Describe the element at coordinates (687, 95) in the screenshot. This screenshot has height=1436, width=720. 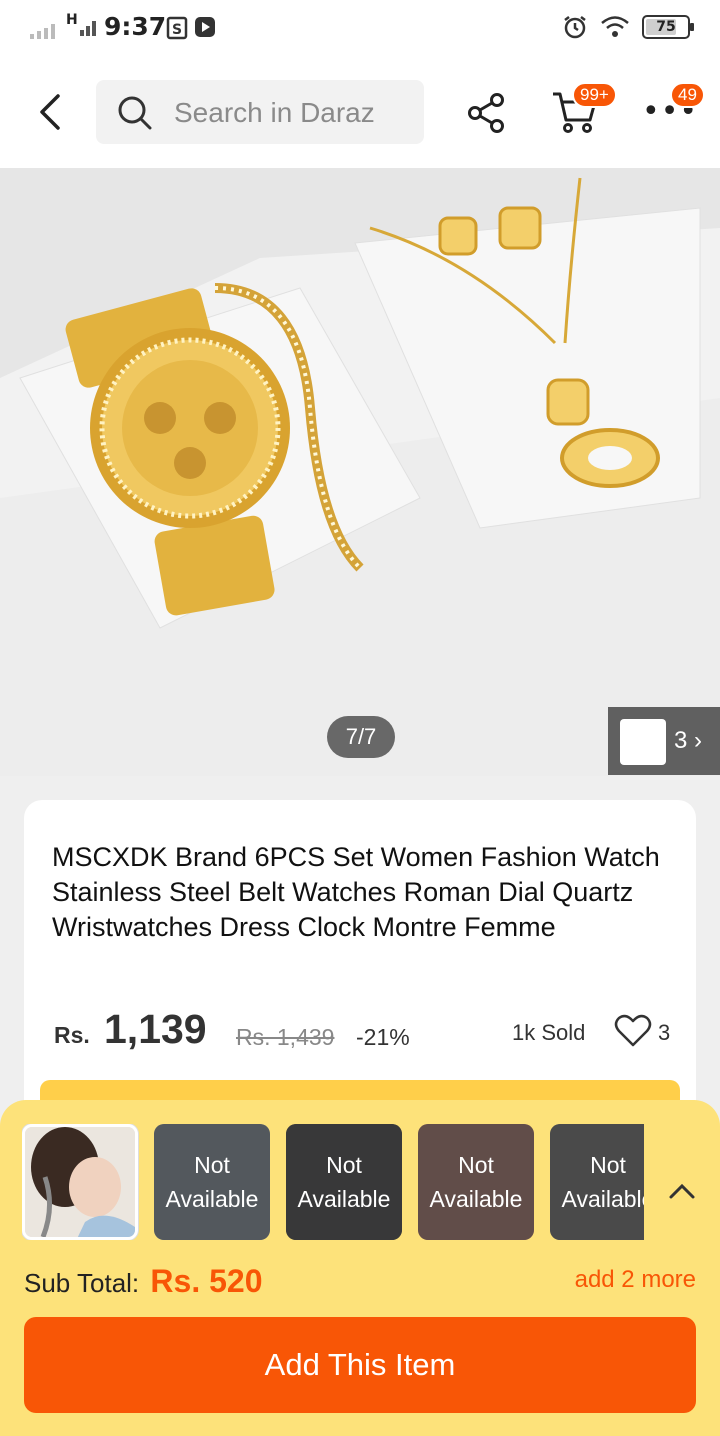
I see `notification-count-badge: 49` at that location.